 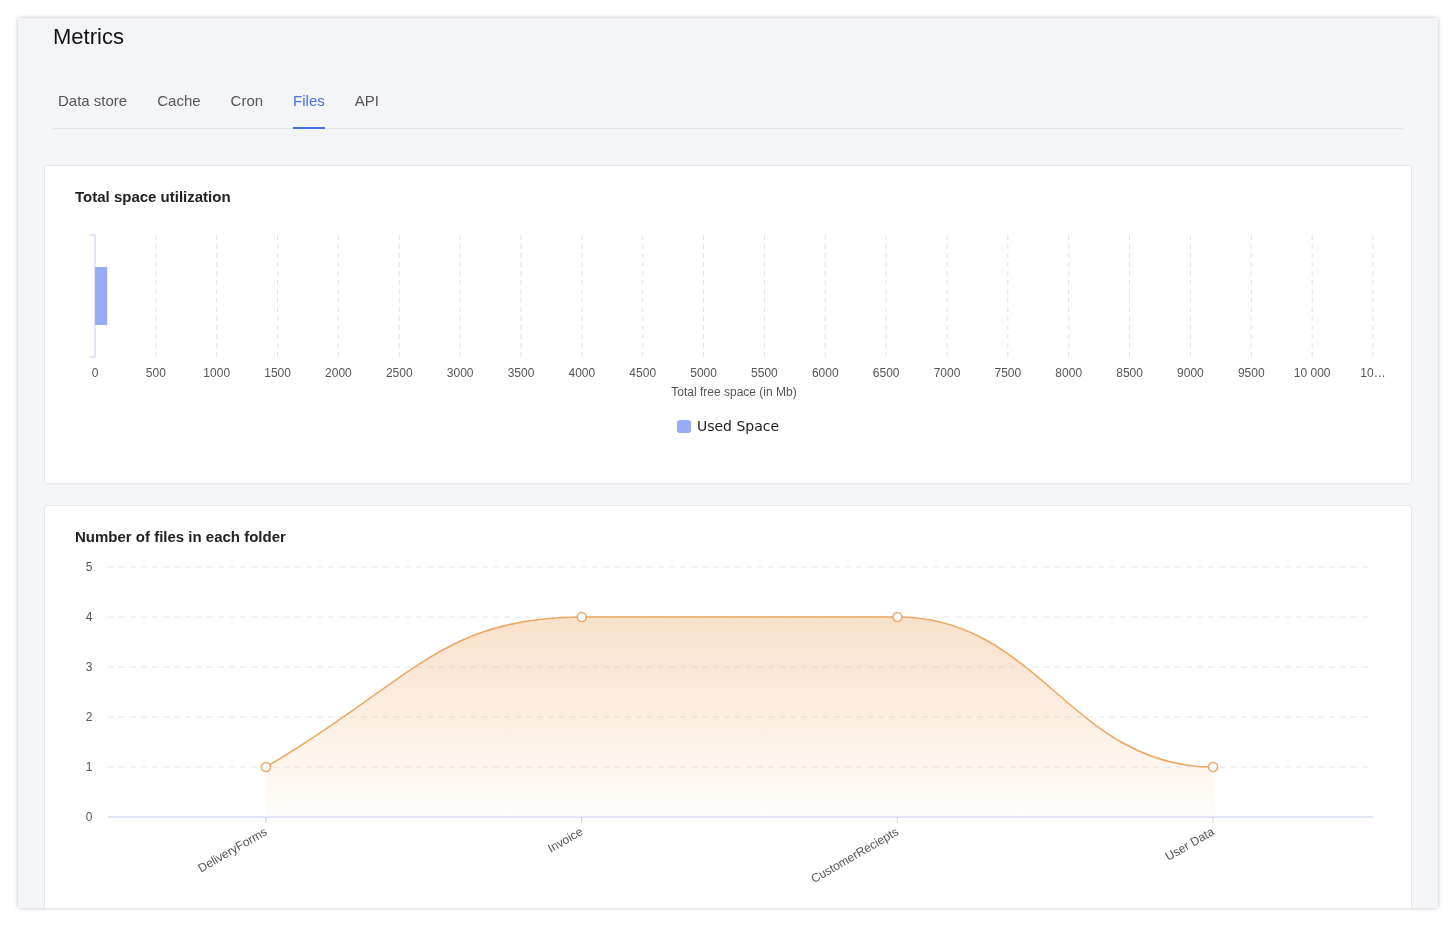 I want to click on axis-tick-label: 6500, so click(x=886, y=372).